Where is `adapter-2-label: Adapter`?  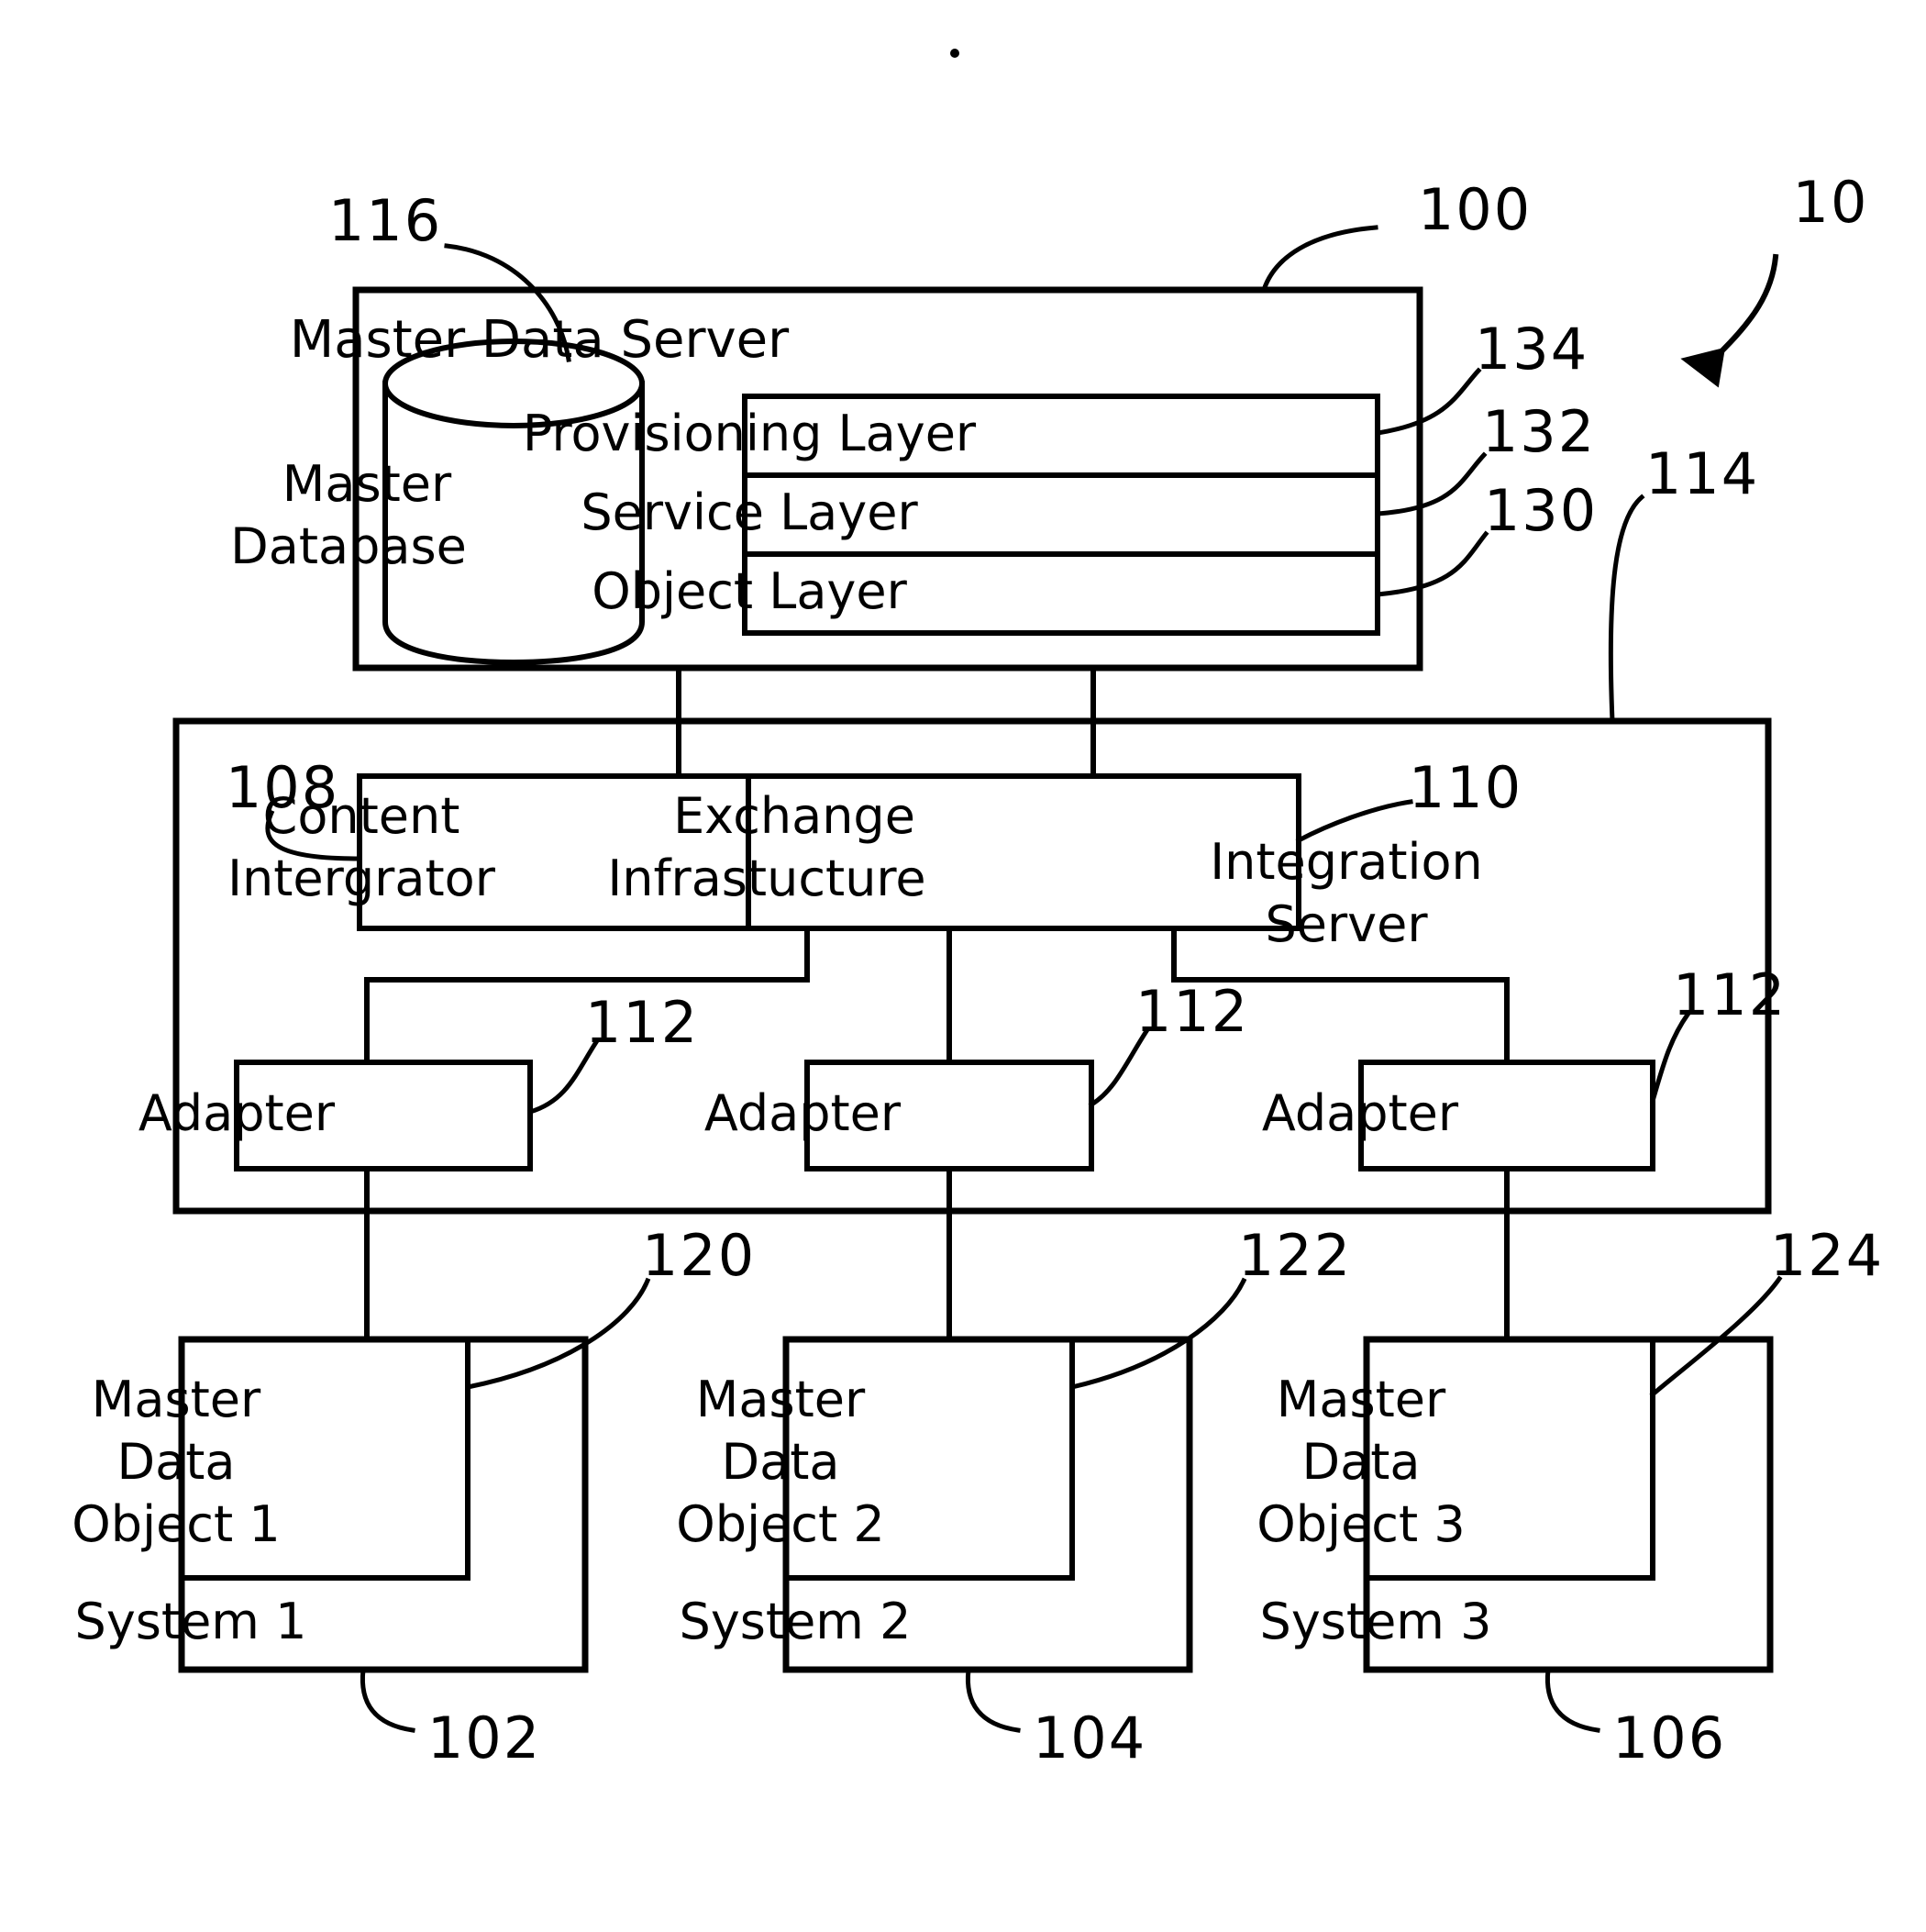 adapter-2-label: Adapter is located at coordinates (802, 1113).